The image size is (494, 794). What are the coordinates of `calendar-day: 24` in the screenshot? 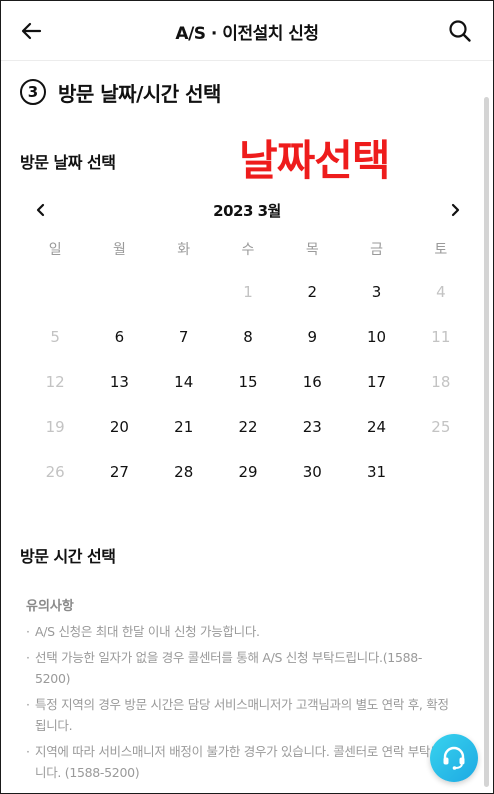 It's located at (376, 426).